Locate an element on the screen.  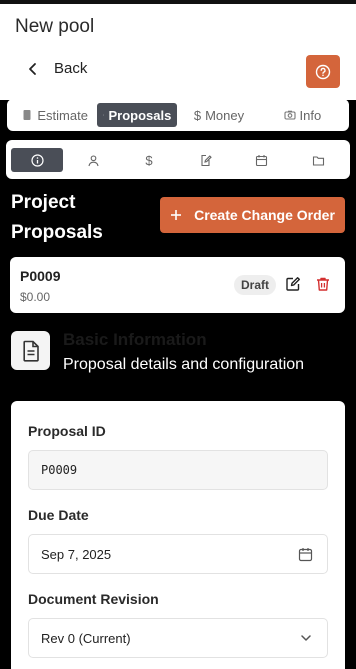
tab-info: Info is located at coordinates (302, 115).